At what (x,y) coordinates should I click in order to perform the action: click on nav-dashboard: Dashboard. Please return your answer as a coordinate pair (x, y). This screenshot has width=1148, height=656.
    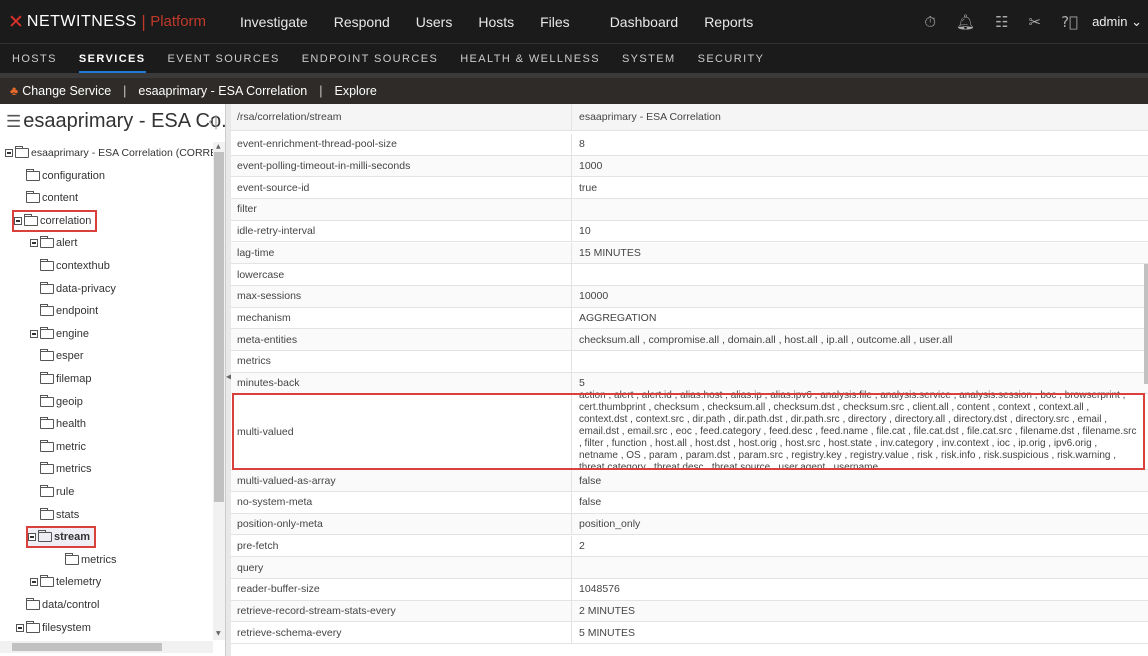
    Looking at the image, I should click on (644, 22).